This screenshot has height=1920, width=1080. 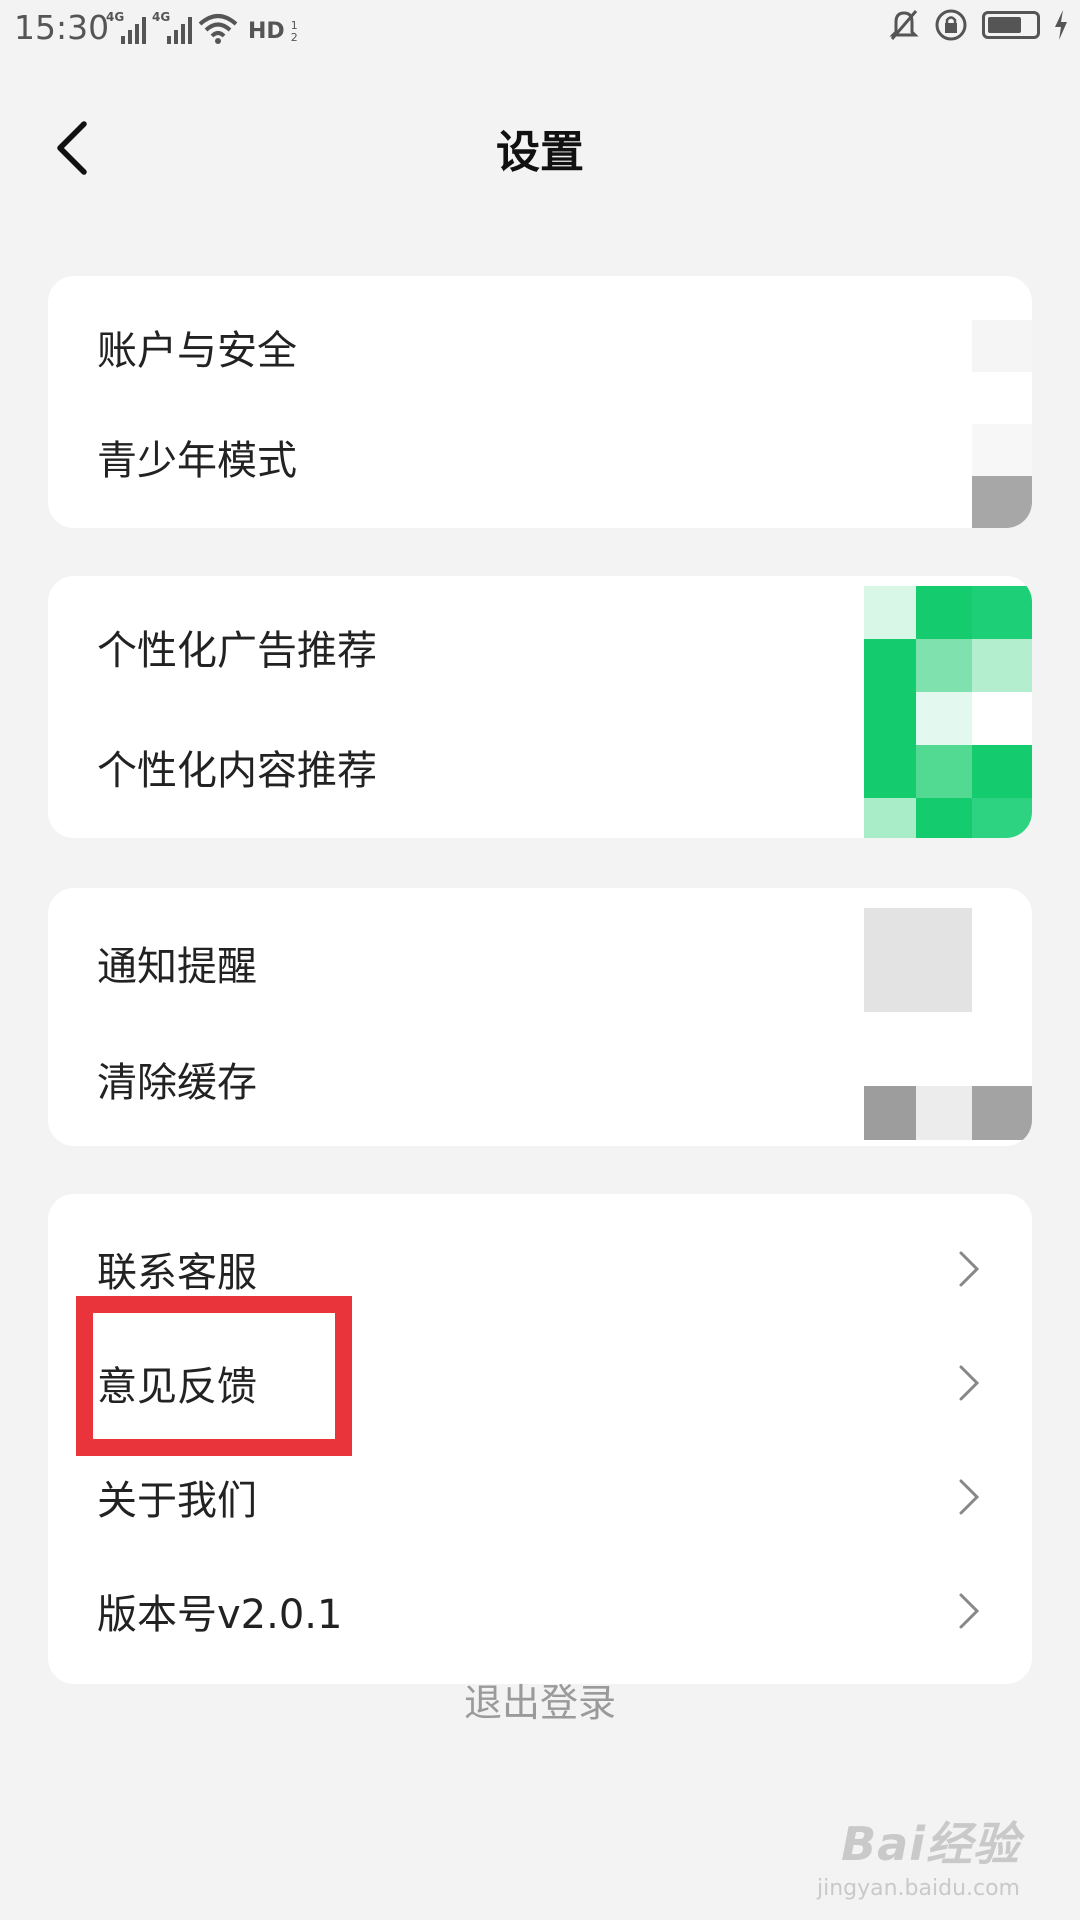 I want to click on nav-bar: 设置, so click(x=540, y=145).